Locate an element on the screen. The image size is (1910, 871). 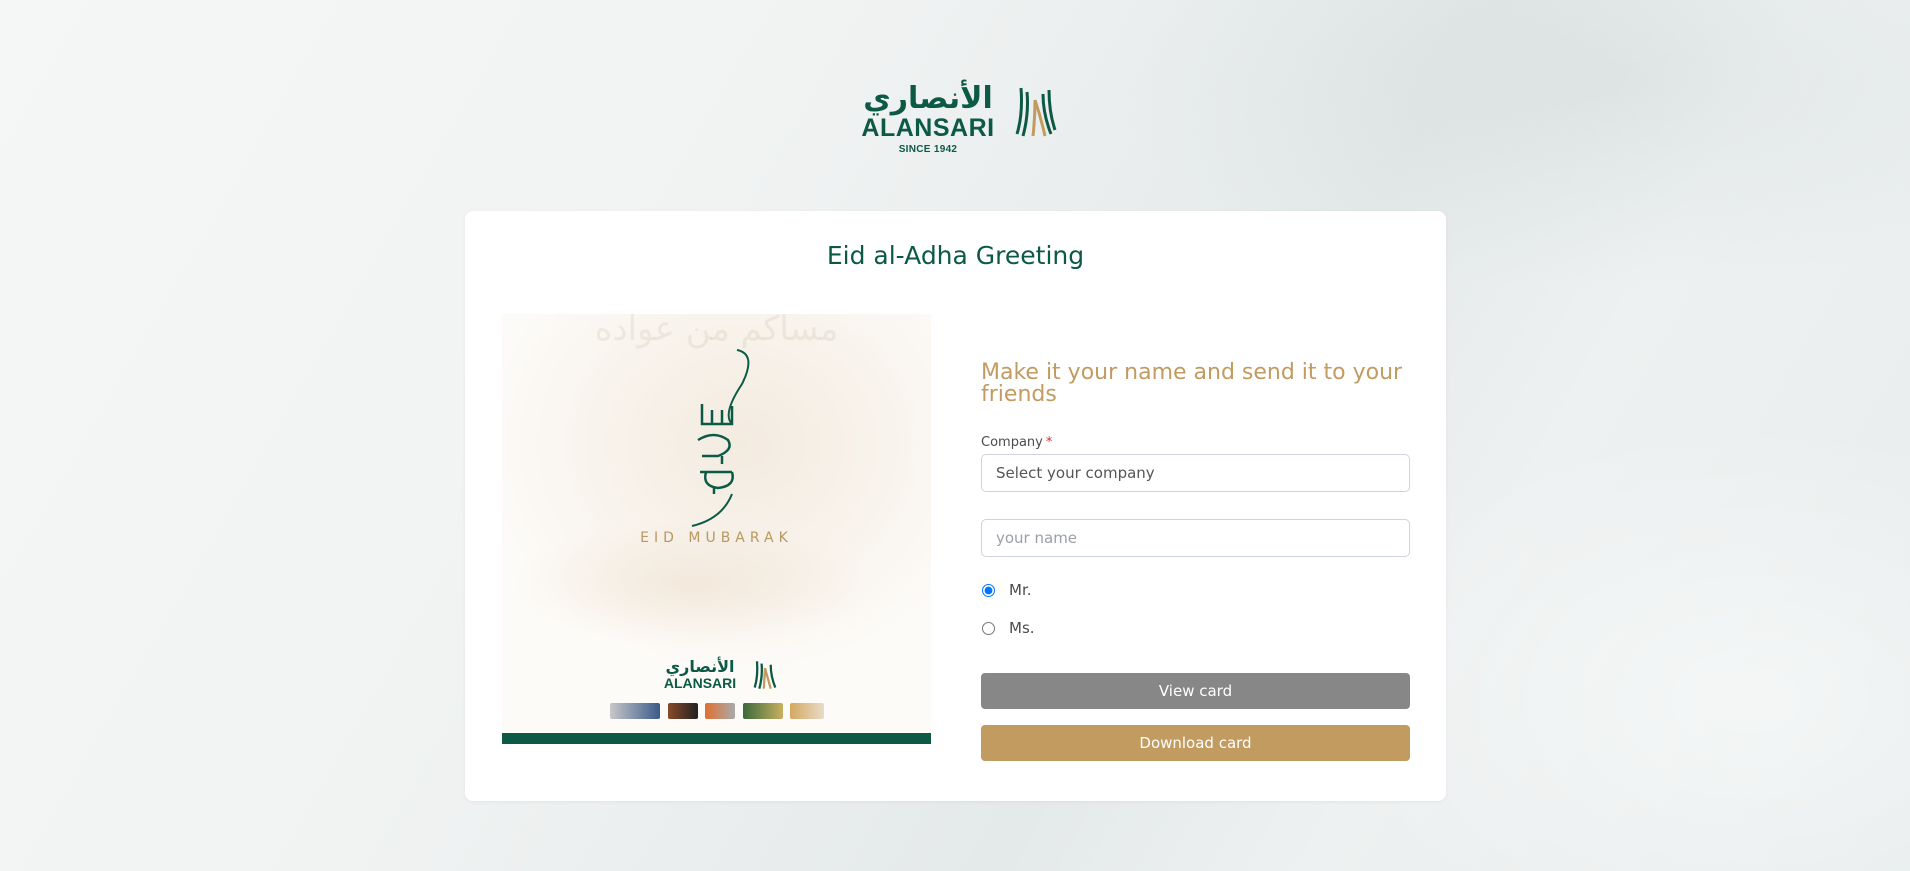
logo-arabic-text: الأنصاري is located at coordinates (928, 98).